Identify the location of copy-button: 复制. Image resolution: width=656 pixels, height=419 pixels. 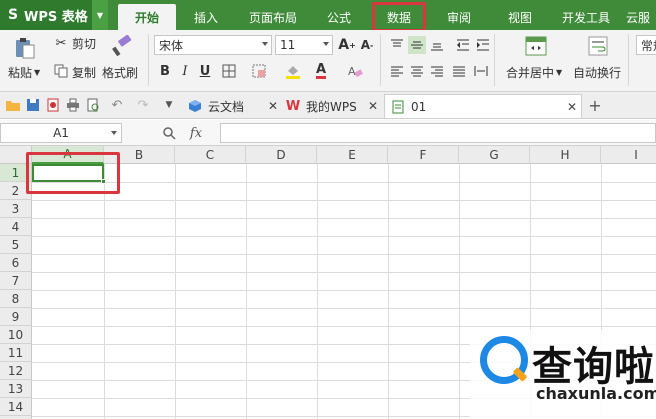
(84, 72).